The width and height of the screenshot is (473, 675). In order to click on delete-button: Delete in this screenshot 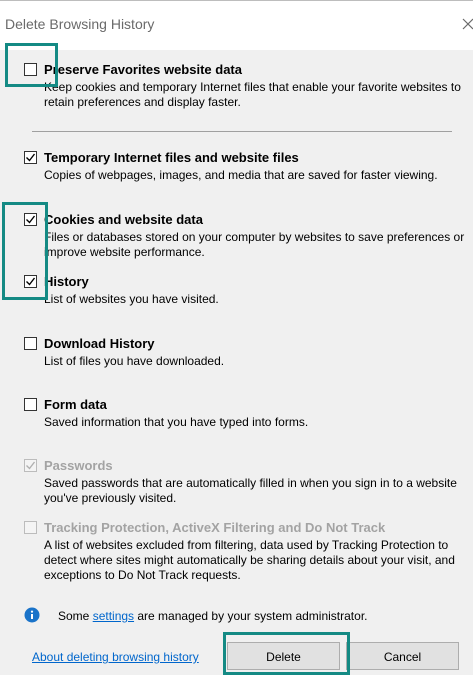, I will do `click(283, 656)`.